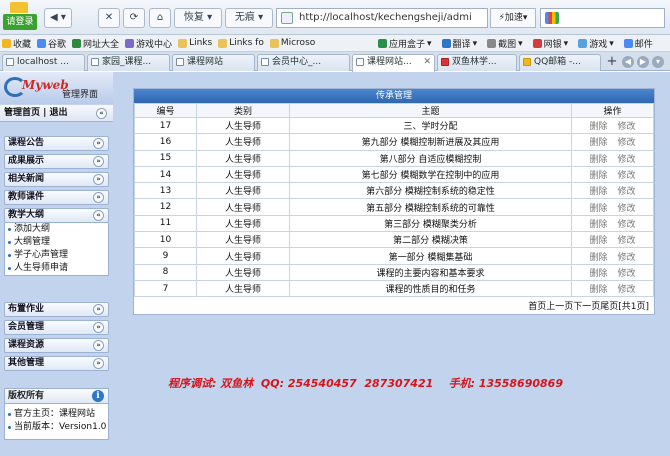 This screenshot has width=670, height=456. I want to click on submenu-student-voice: 学子心声管理, so click(56, 255).